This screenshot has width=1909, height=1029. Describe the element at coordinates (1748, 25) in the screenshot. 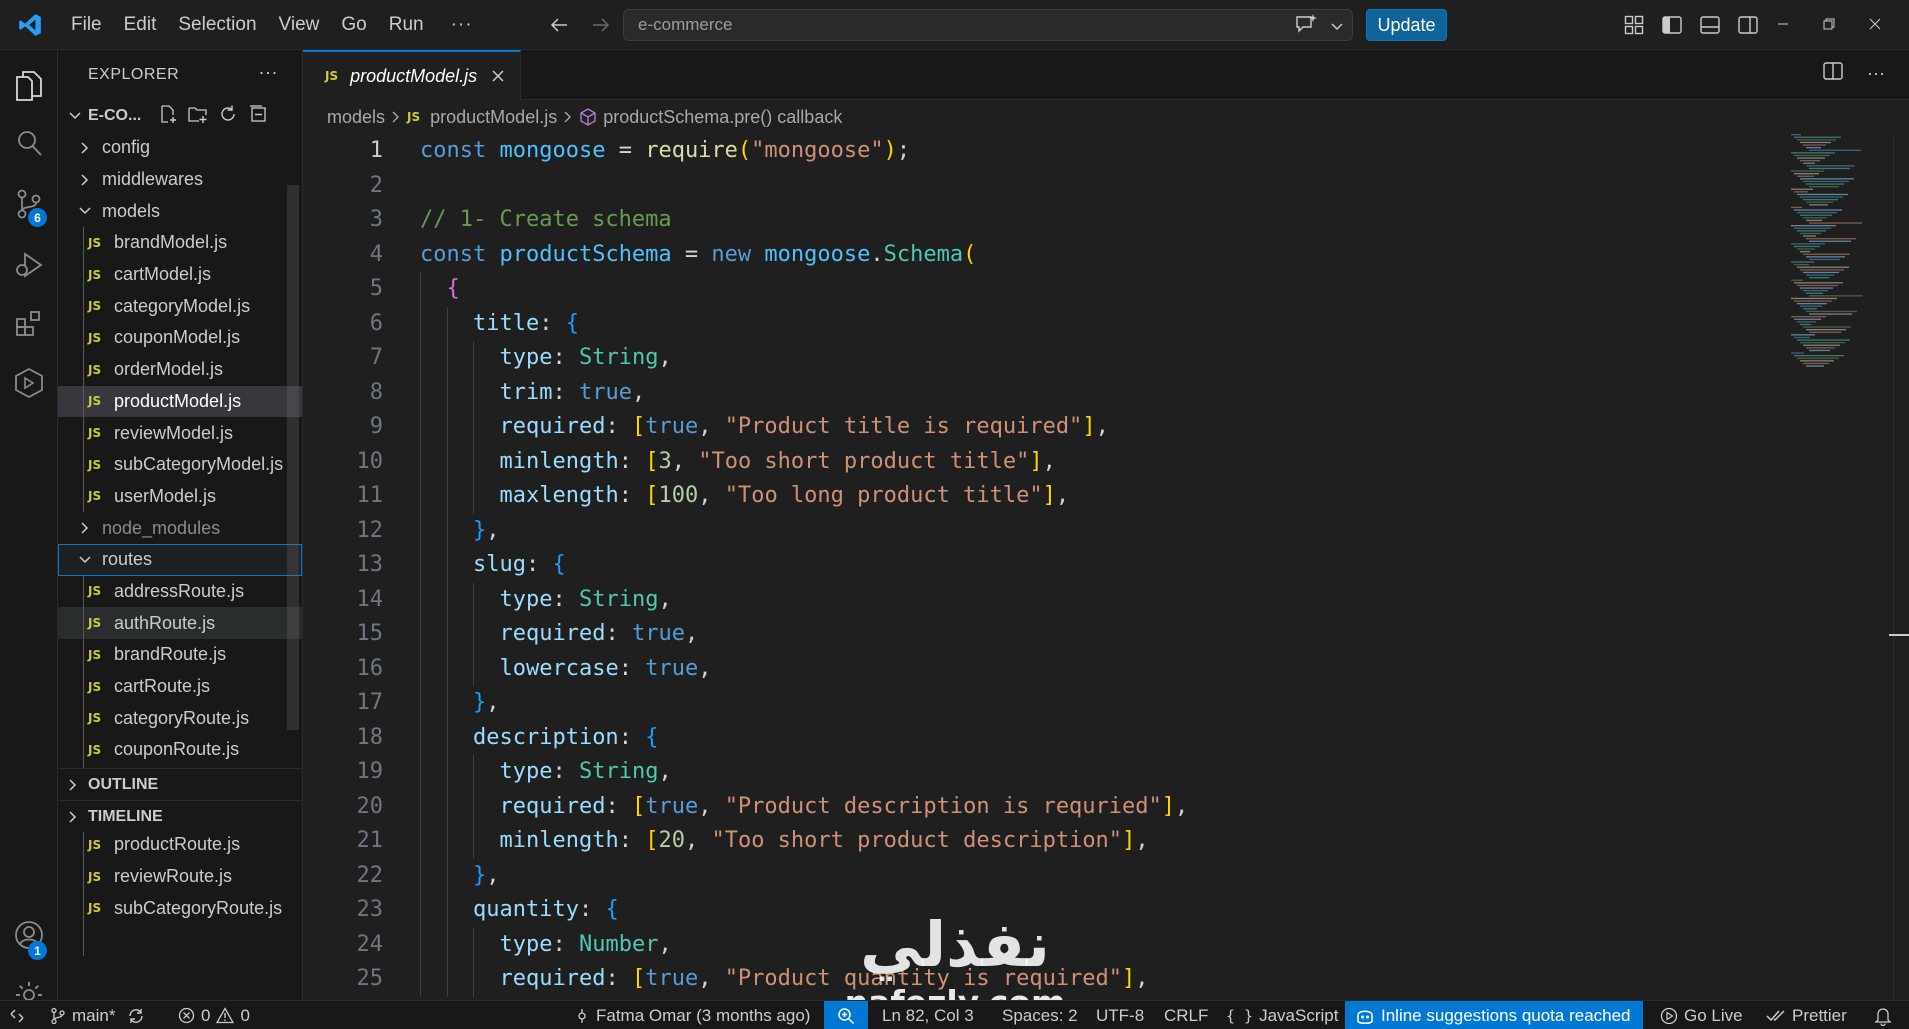

I see `toggle-secondary-sidebar-icon` at that location.